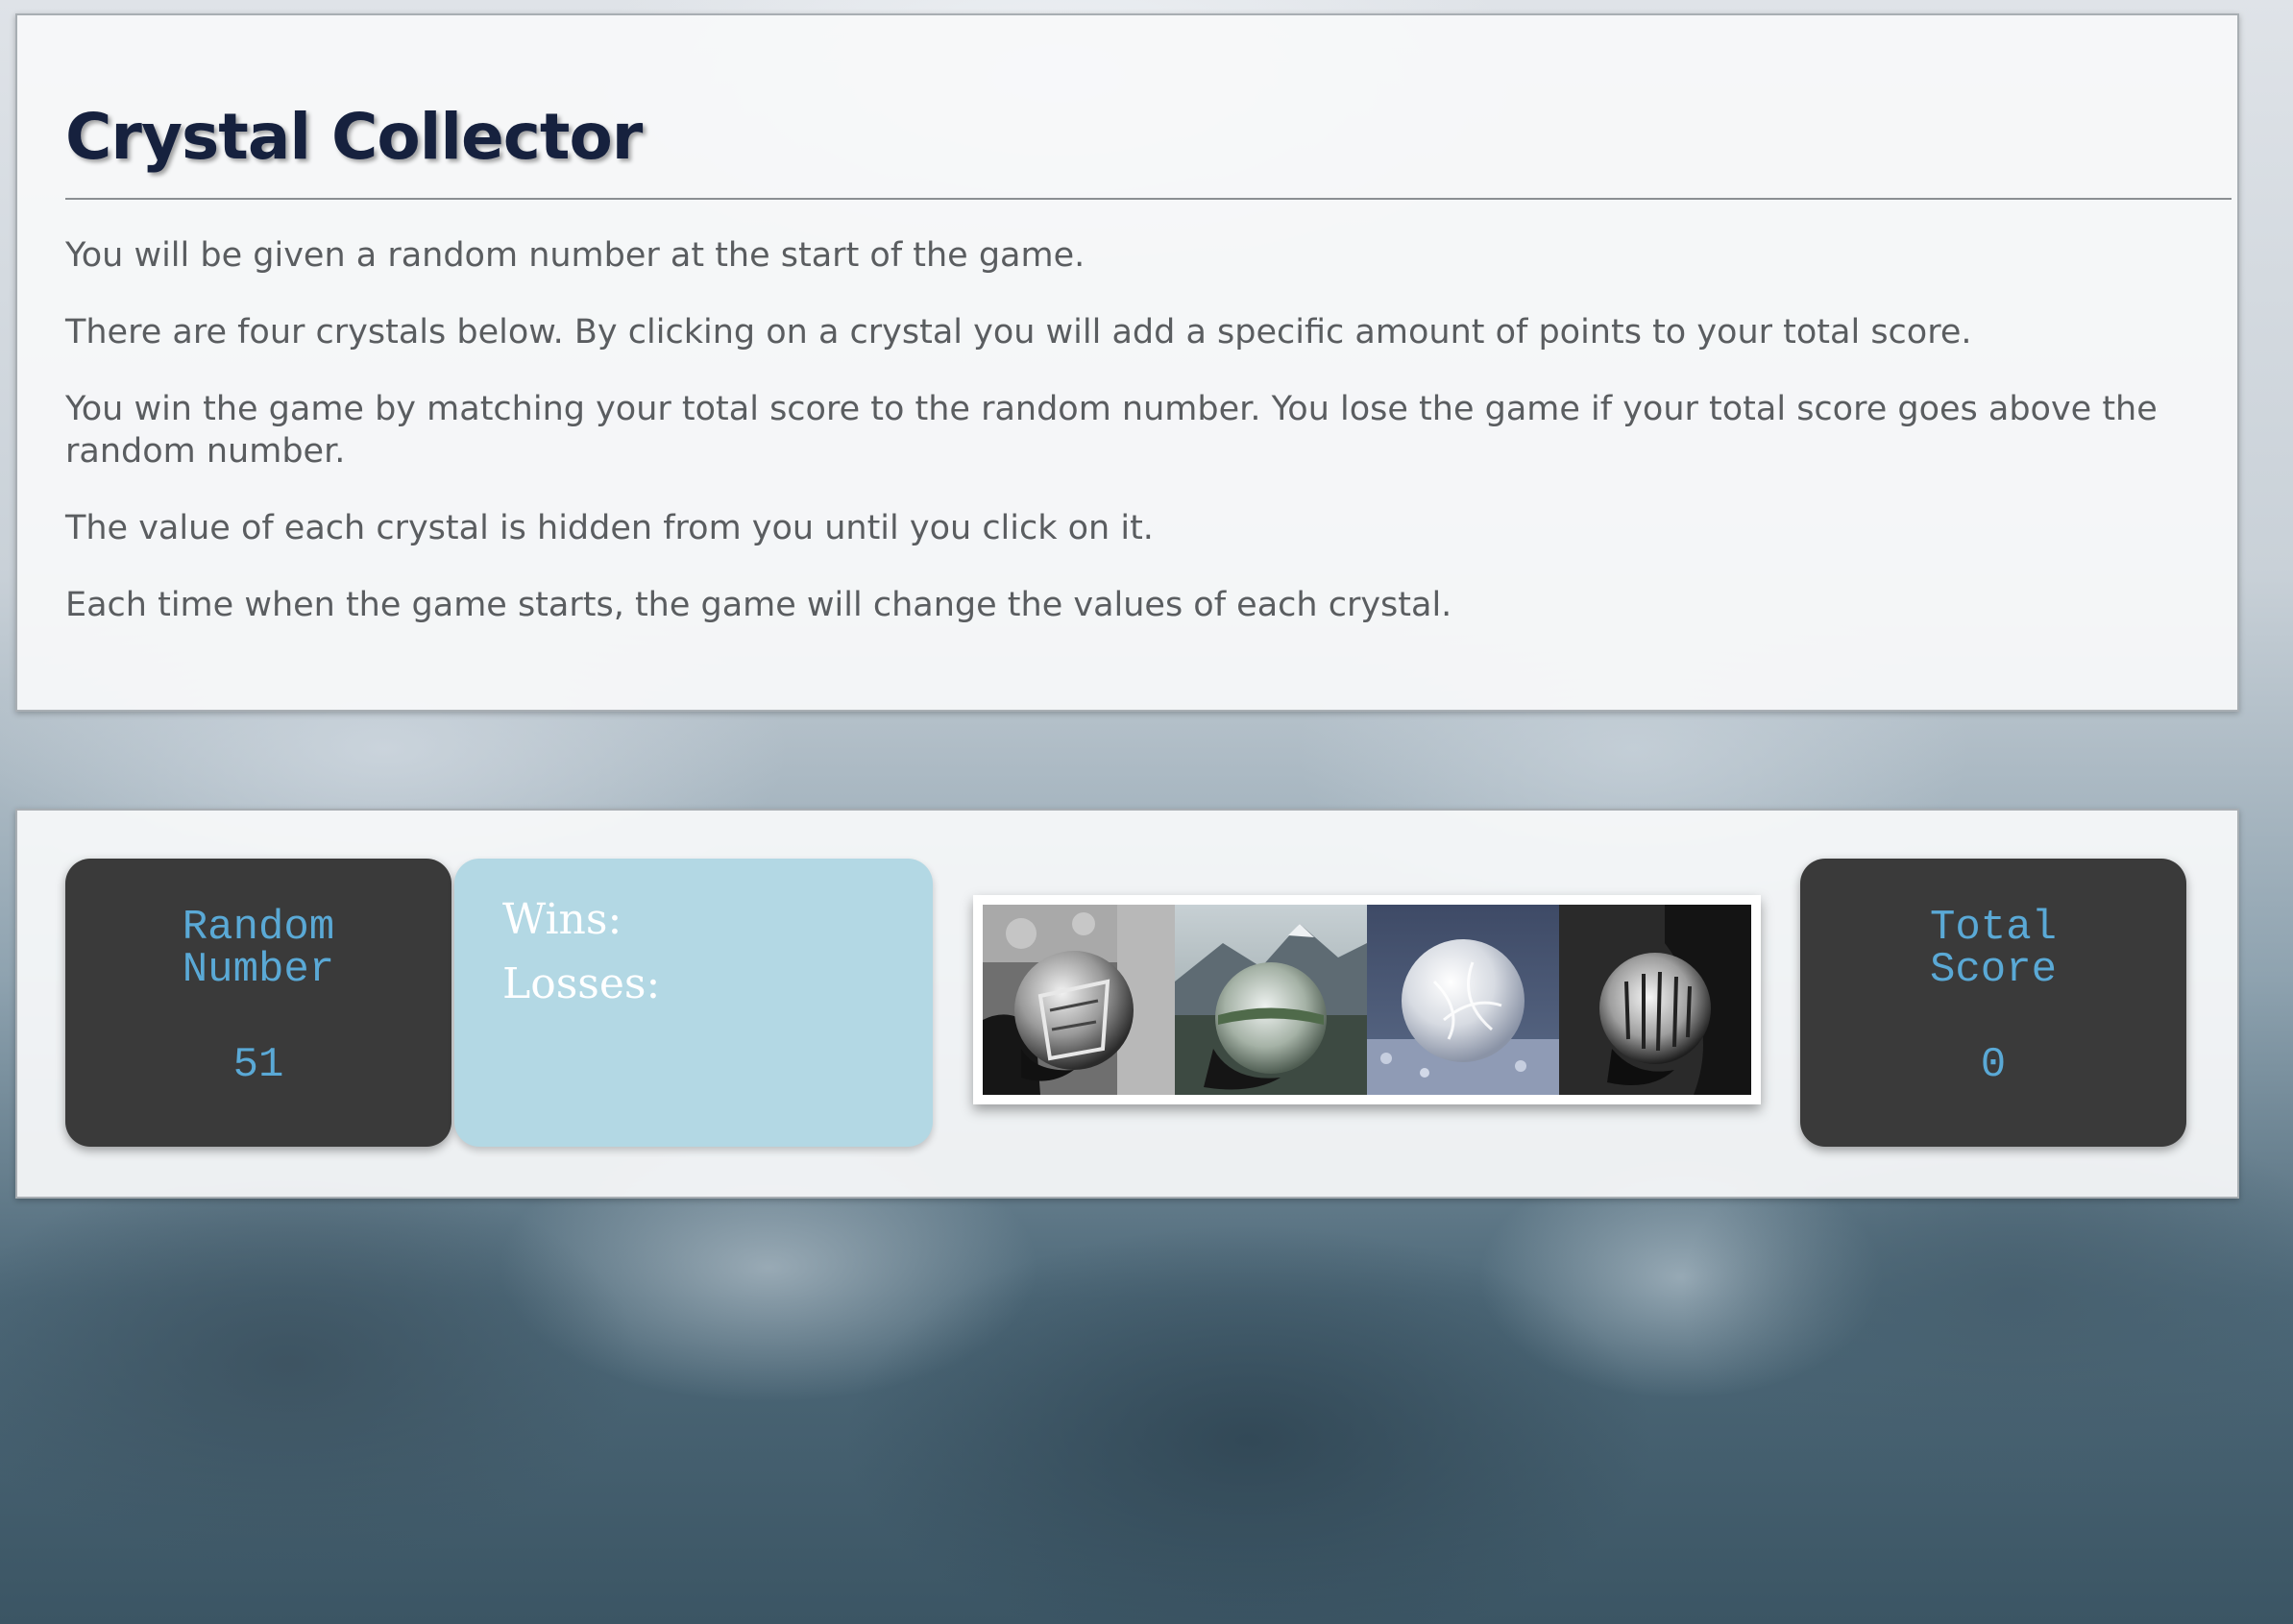 The height and width of the screenshot is (1624, 2293). I want to click on crystal-ball-building, so click(1079, 1000).